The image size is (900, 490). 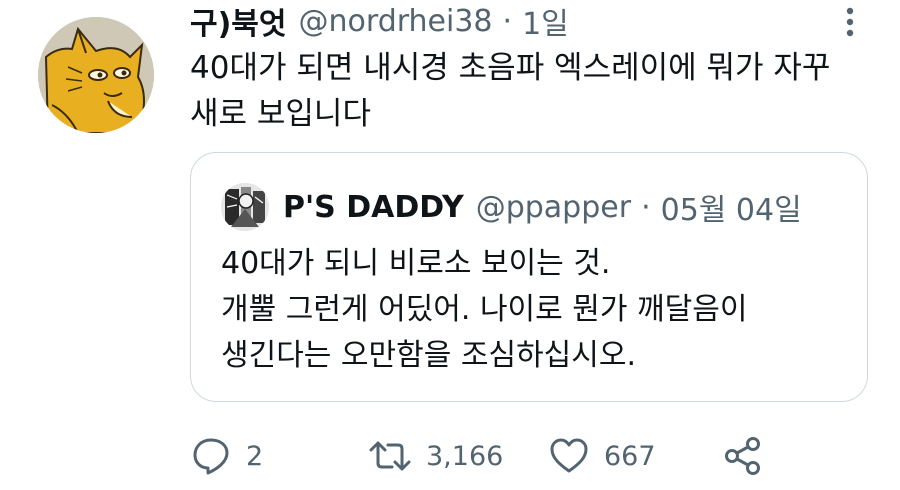 I want to click on share-button, so click(x=743, y=456).